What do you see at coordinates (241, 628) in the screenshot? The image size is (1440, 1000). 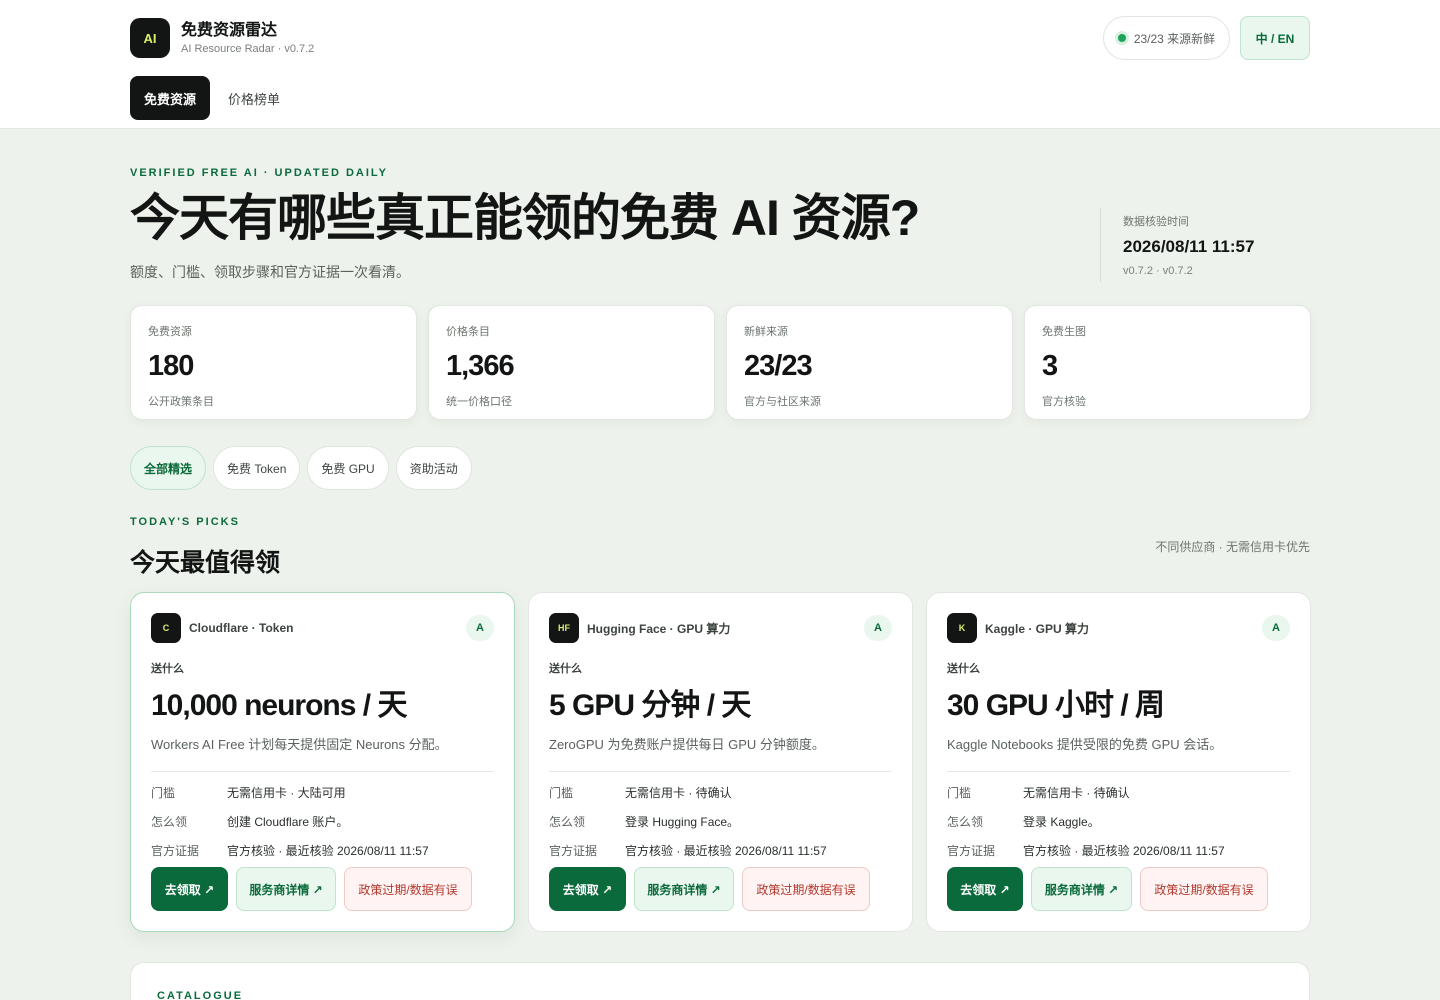 I see `provider-name: Cloudflare · Token` at bounding box center [241, 628].